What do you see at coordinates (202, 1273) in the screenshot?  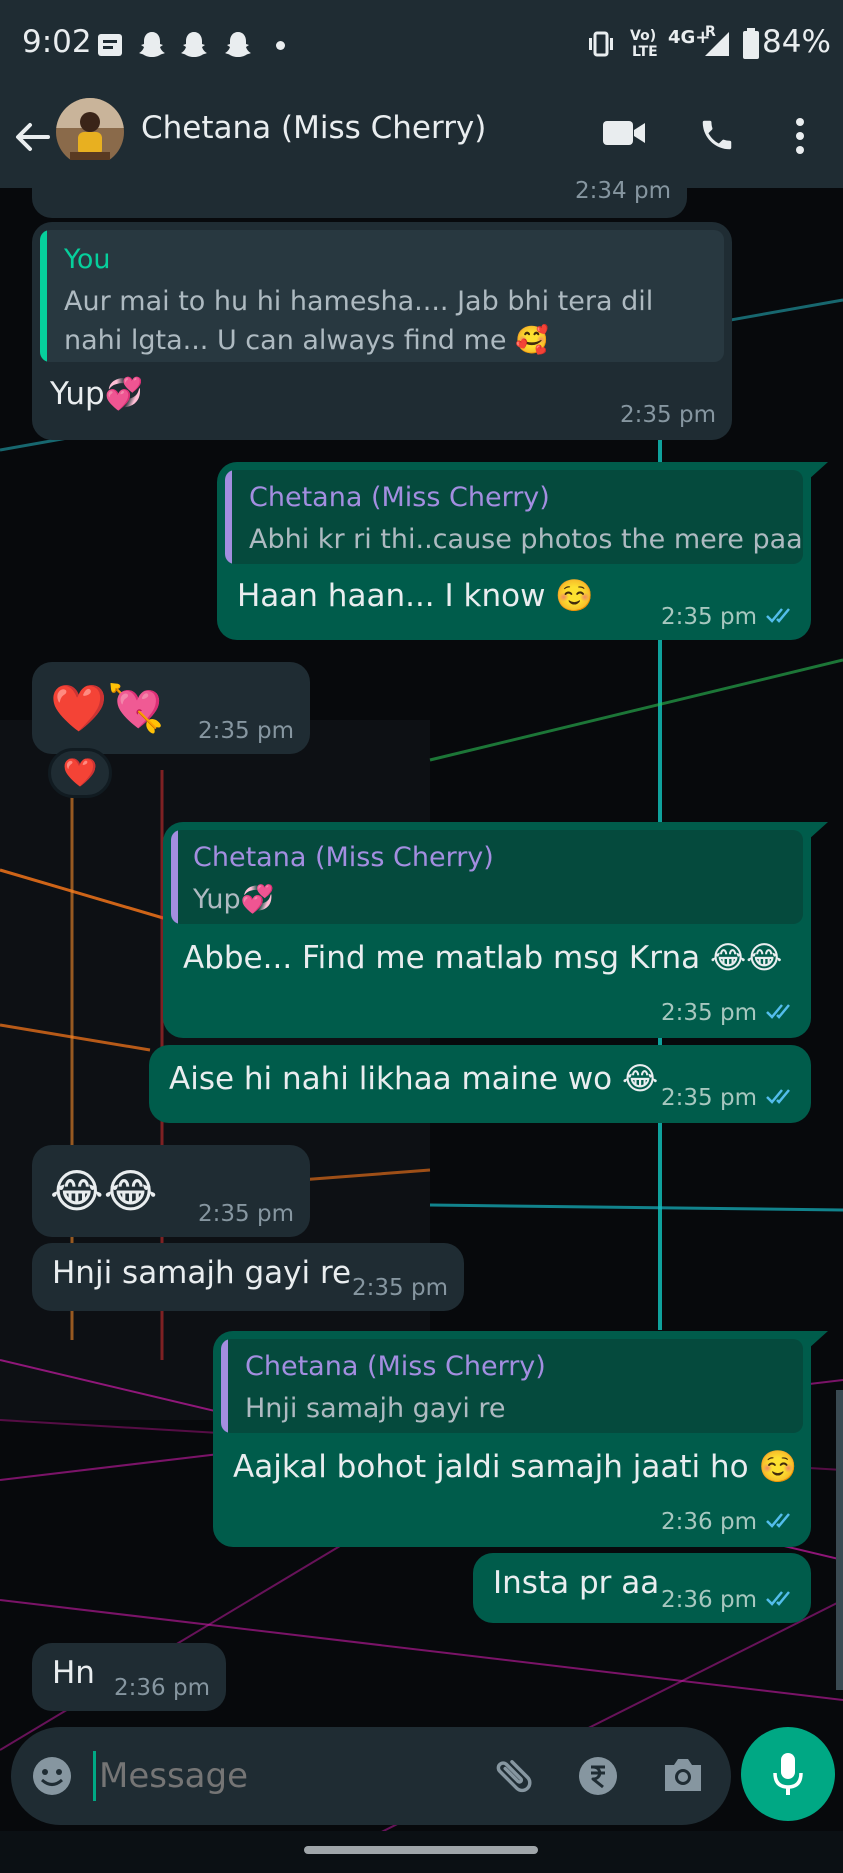 I see `message-text: Hnji samajh gayi re` at bounding box center [202, 1273].